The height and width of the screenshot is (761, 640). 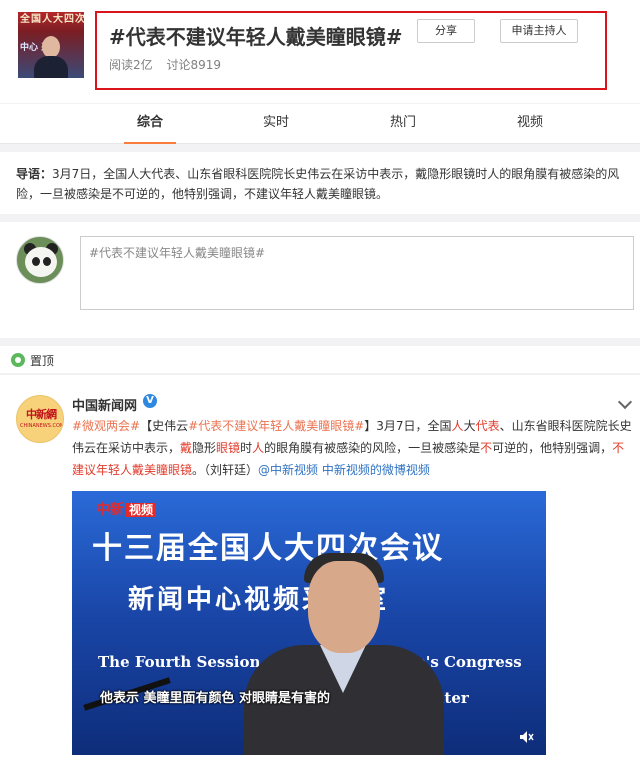 What do you see at coordinates (320, 360) in the screenshot?
I see `pinned-bar: 置顶` at bounding box center [320, 360].